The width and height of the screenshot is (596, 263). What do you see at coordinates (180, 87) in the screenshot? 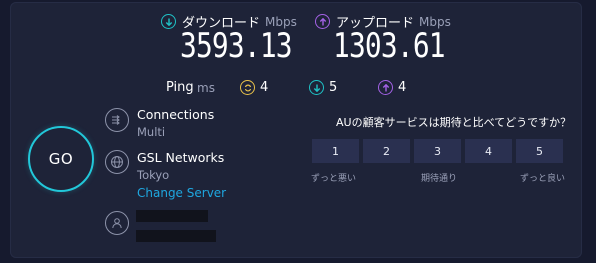
I see `ping-label: Ping` at bounding box center [180, 87].